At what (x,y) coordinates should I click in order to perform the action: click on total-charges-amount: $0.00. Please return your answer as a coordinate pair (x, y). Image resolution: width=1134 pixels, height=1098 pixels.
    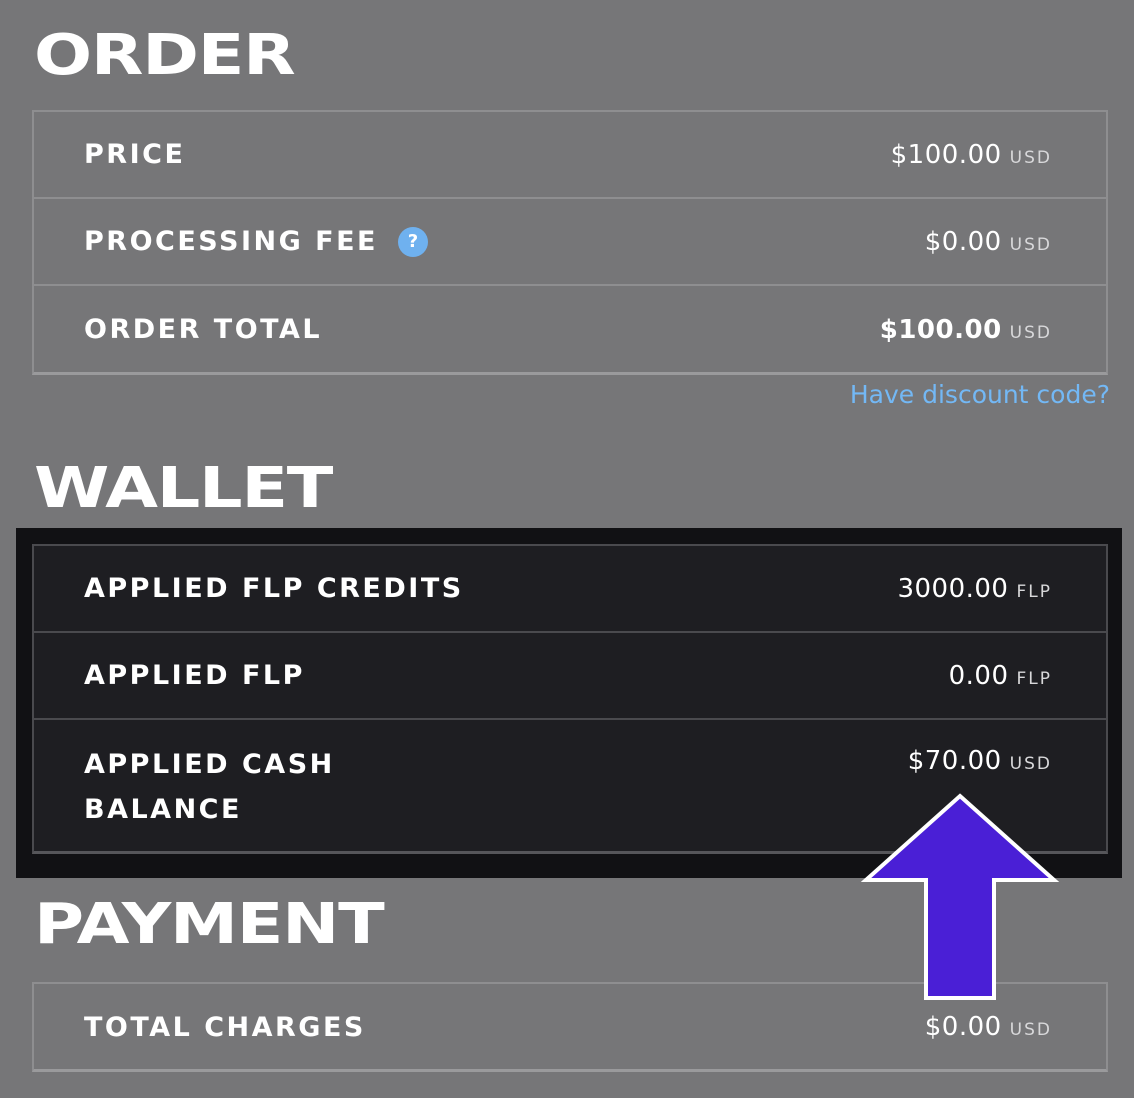
    Looking at the image, I should click on (963, 1027).